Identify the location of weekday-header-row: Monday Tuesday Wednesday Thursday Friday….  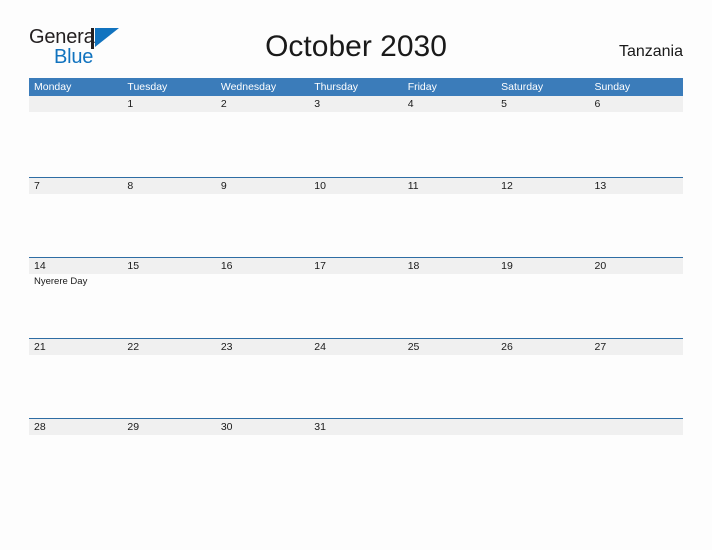
(356, 87).